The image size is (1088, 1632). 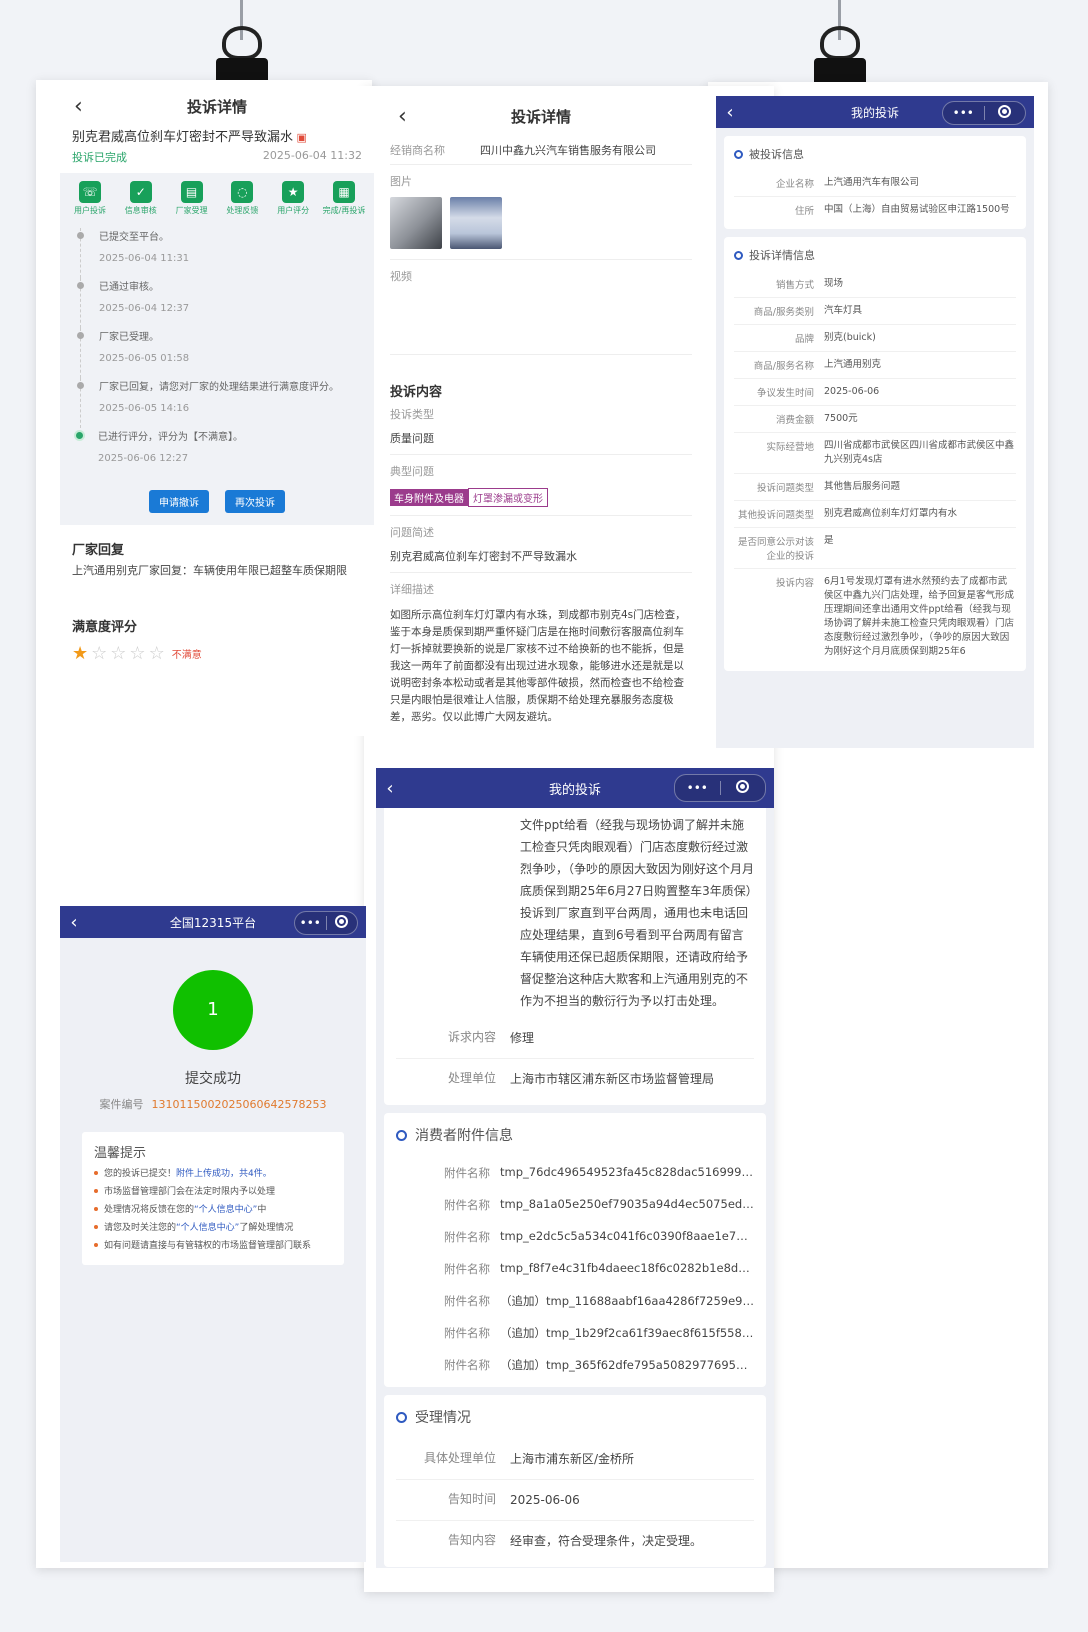 I want to click on success-title: 提交成功, so click(x=213, y=1079).